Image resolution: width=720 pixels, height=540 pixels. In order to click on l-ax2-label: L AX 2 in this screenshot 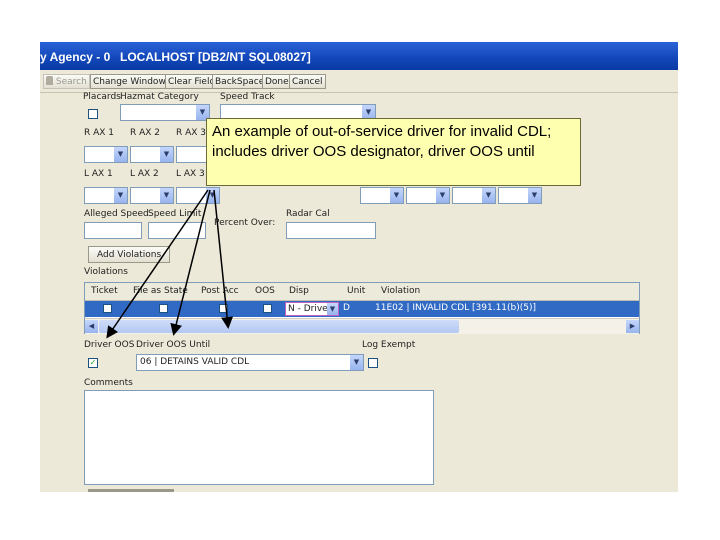, I will do `click(144, 174)`.